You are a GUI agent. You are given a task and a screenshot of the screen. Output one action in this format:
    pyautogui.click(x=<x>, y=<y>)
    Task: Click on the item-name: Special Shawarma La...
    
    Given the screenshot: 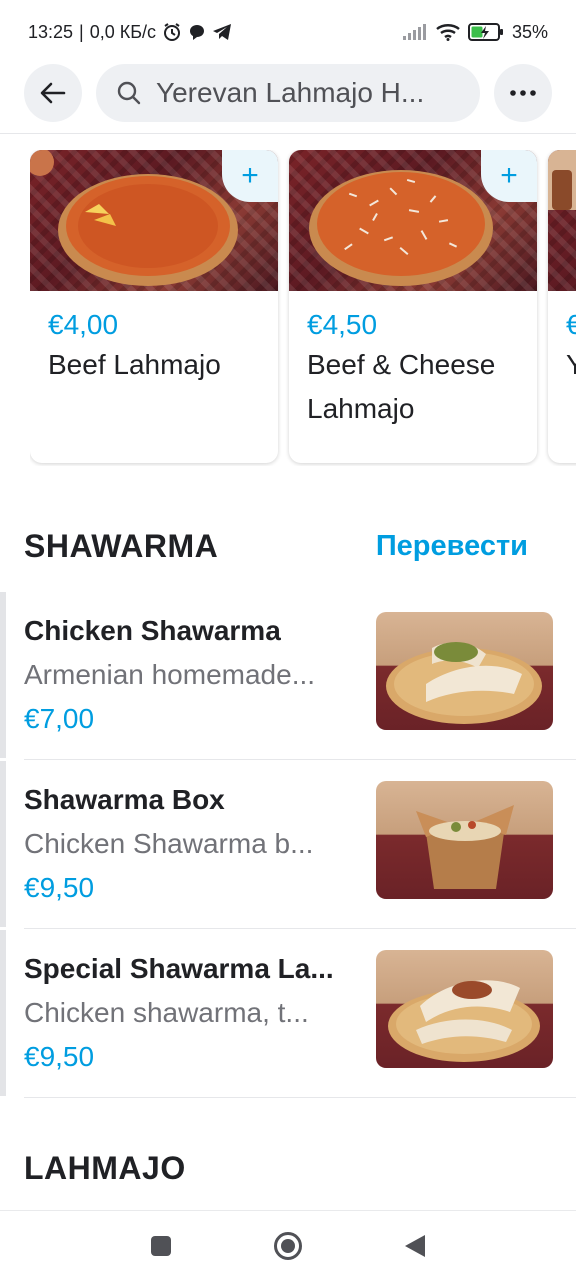 What is the action you would take?
    pyautogui.click(x=179, y=968)
    